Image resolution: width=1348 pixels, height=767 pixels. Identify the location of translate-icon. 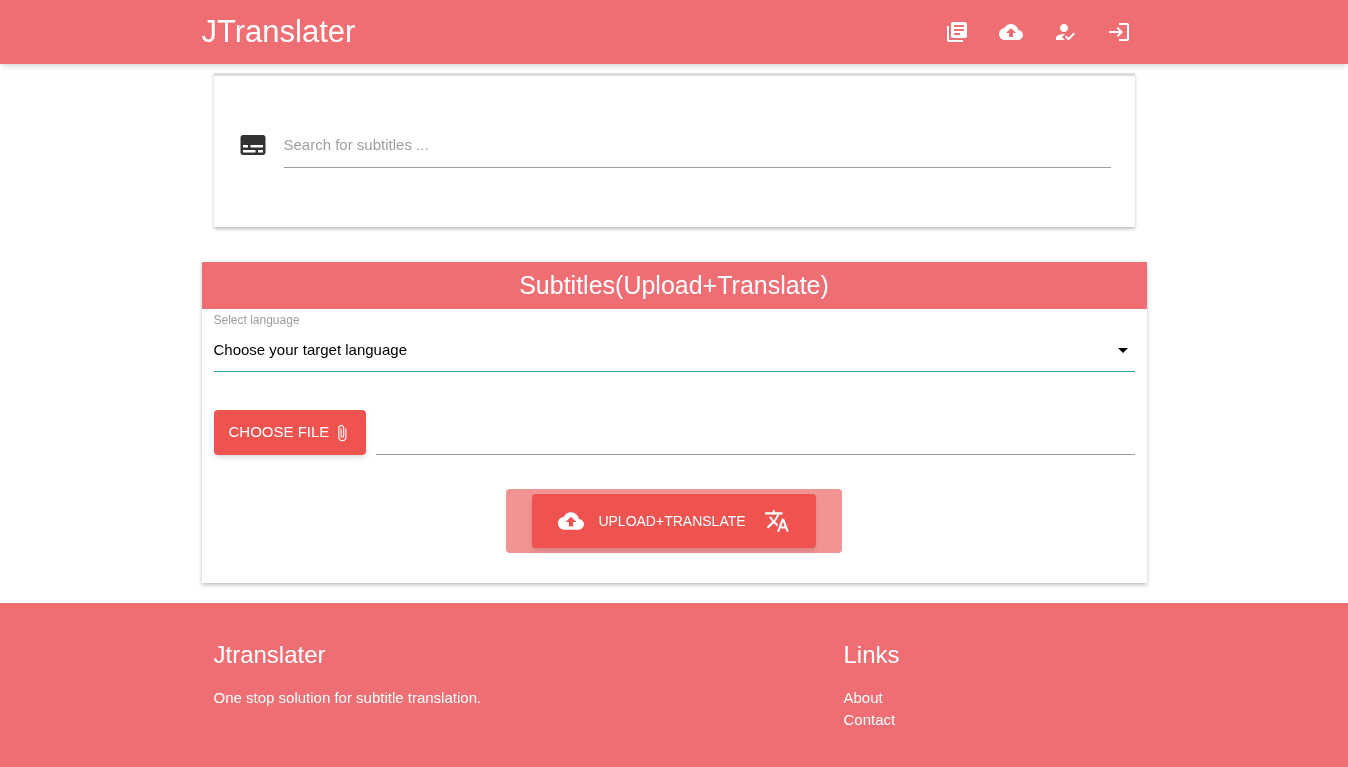
(776, 521).